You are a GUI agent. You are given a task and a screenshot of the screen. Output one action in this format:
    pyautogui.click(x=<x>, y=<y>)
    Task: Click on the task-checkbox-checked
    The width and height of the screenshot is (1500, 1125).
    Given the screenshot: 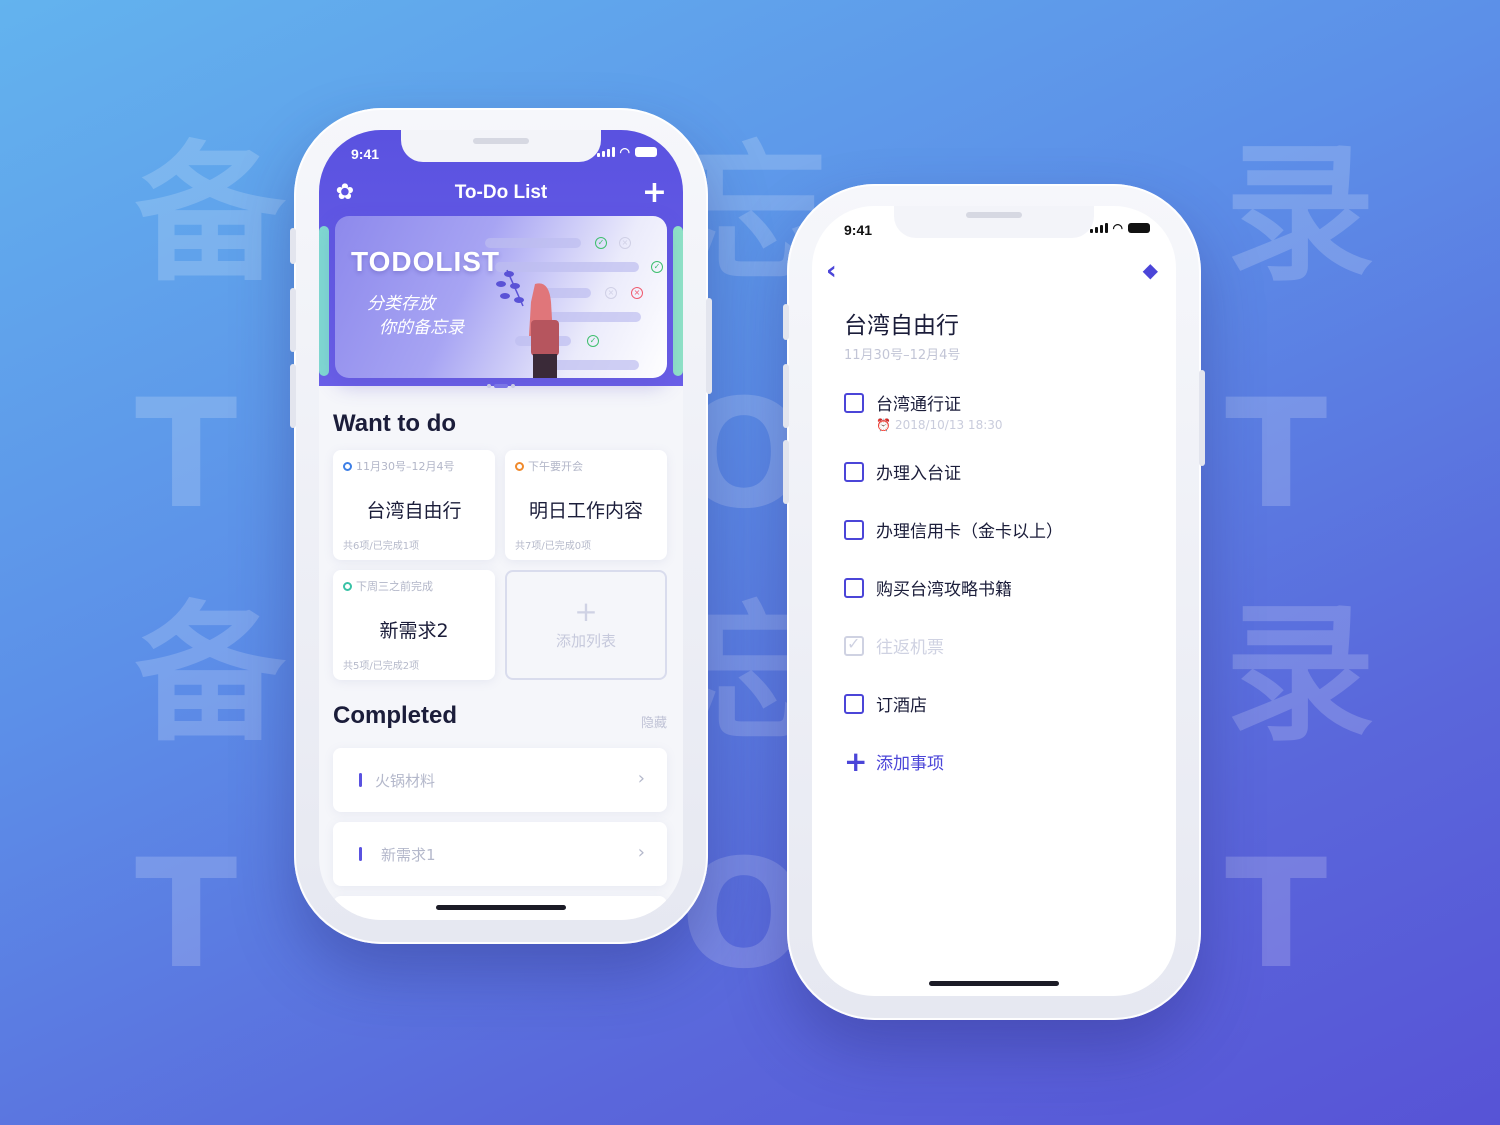 What is the action you would take?
    pyautogui.click(x=854, y=645)
    